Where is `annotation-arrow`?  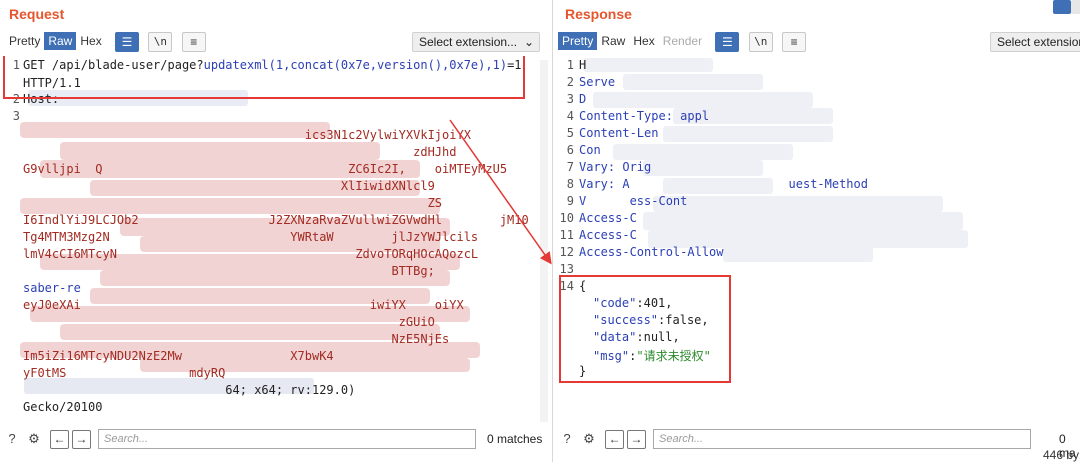
annotation-arrow is located at coordinates (500, 192).